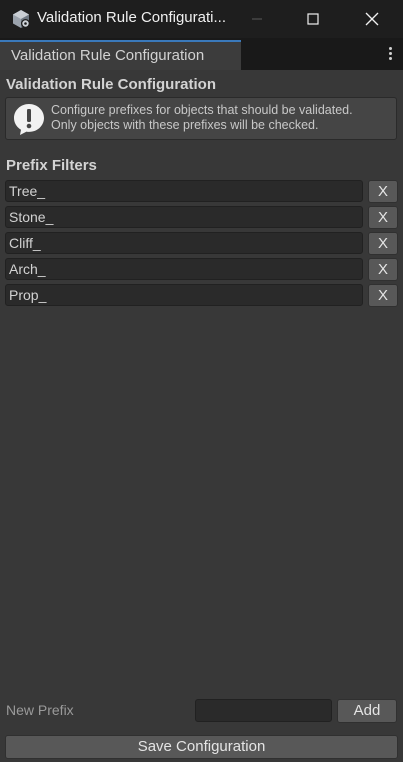 The image size is (403, 762). I want to click on minimize-icon, so click(257, 19).